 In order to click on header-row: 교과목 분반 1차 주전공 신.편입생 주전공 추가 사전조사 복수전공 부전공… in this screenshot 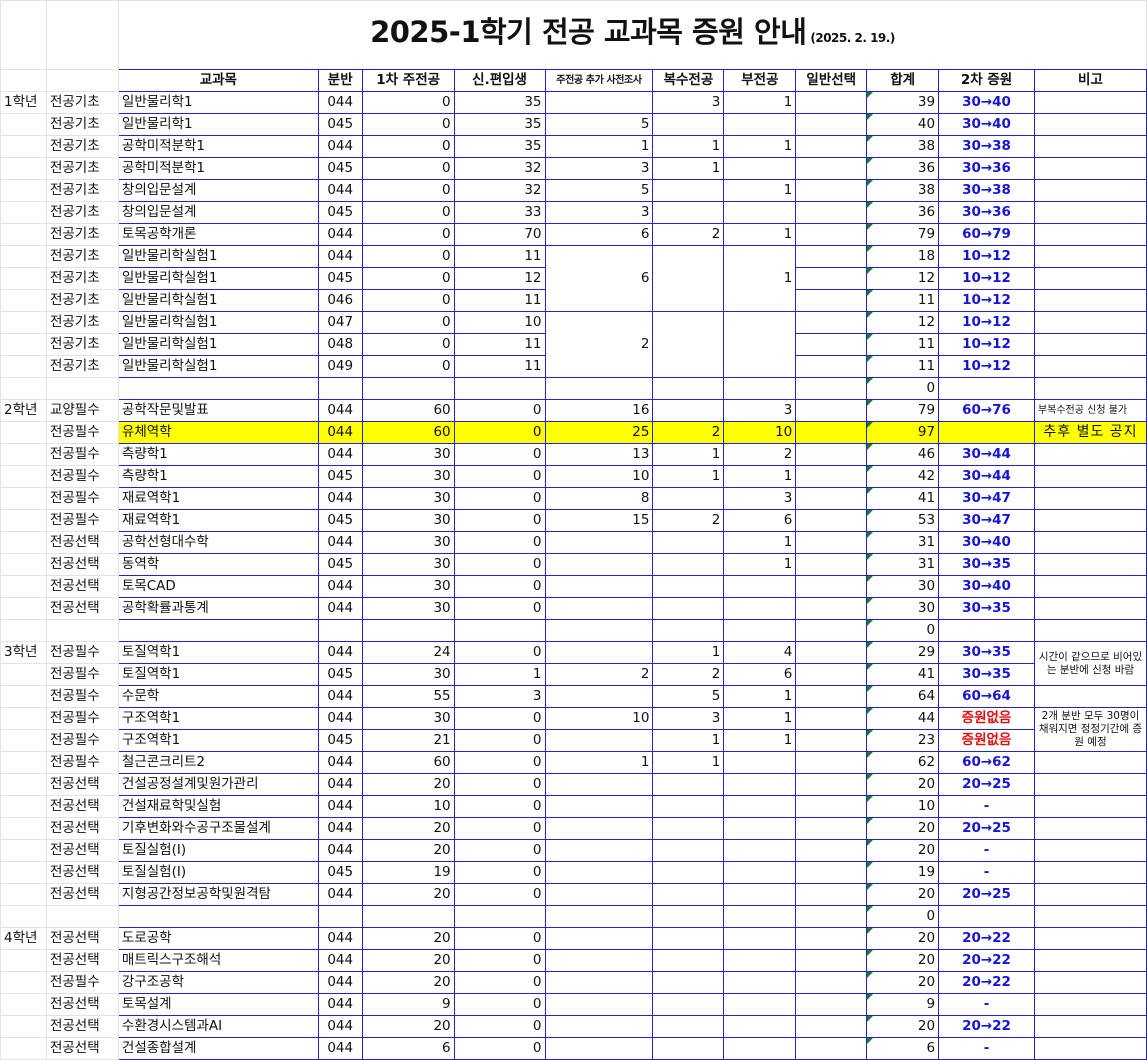, I will do `click(573, 80)`.